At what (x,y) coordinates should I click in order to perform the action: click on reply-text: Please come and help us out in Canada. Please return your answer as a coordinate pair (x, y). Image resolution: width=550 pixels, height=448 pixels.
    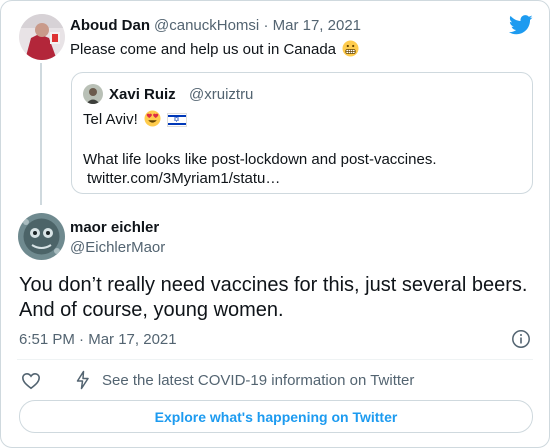
    Looking at the image, I should click on (214, 49).